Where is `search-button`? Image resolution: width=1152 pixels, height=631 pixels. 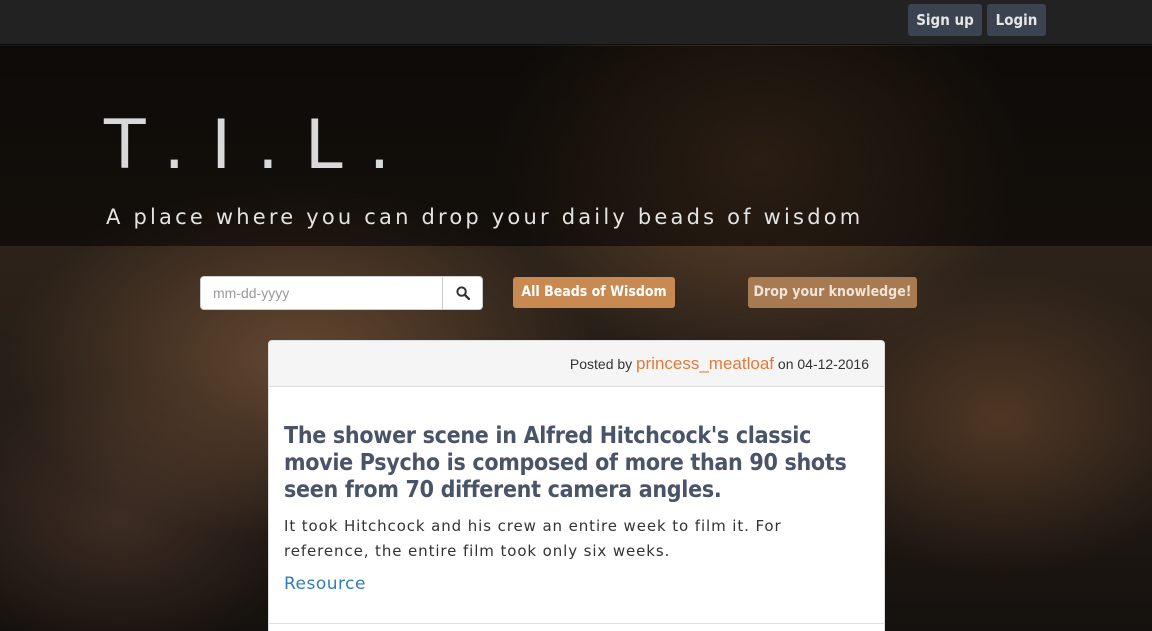 search-button is located at coordinates (462, 293).